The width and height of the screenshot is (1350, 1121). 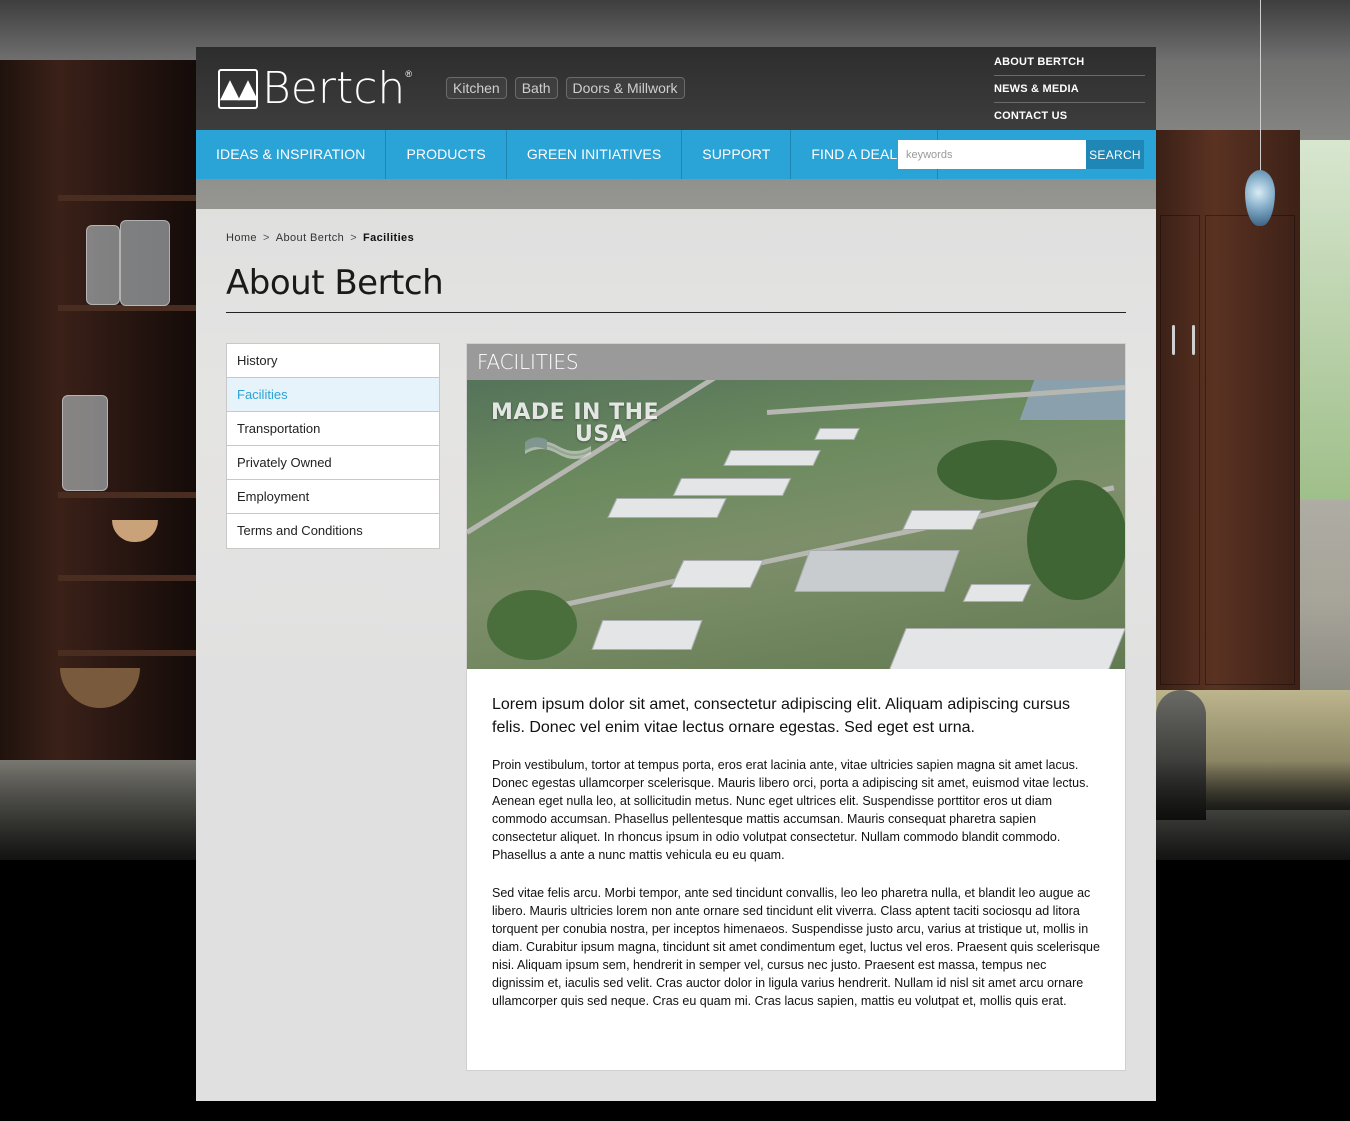 I want to click on us-flag-icon, so click(x=558, y=448).